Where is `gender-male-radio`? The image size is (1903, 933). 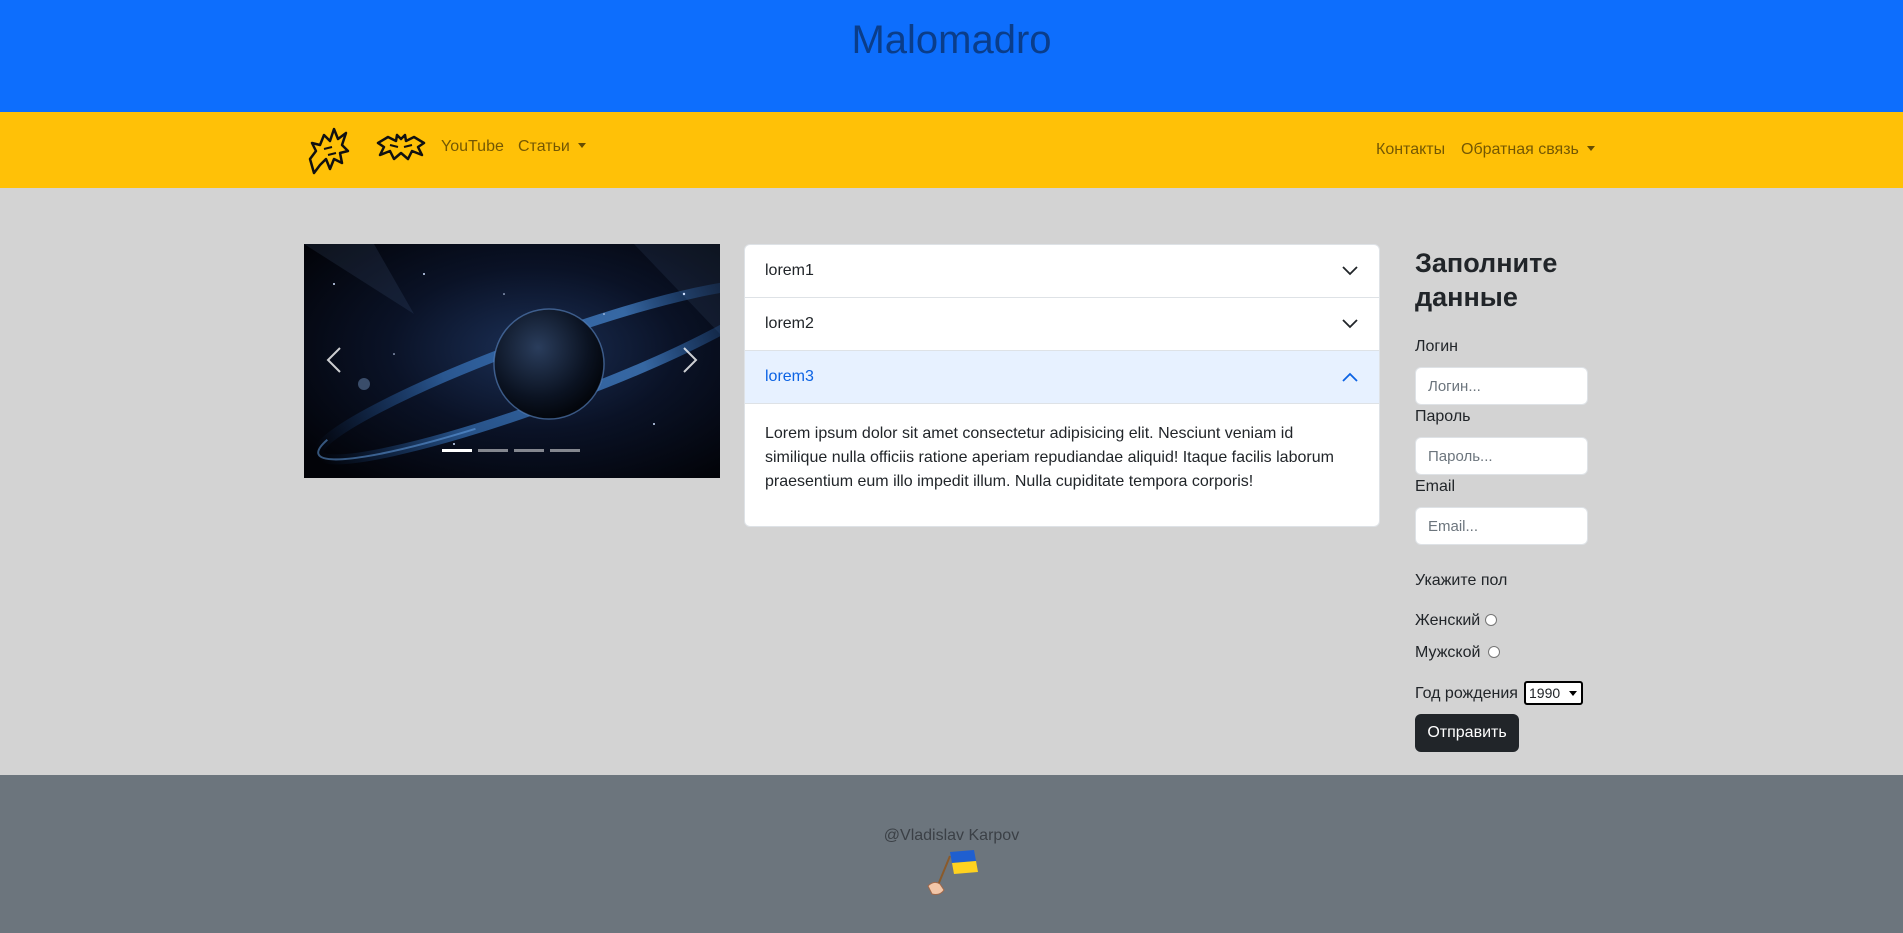
gender-male-radio is located at coordinates (1494, 652).